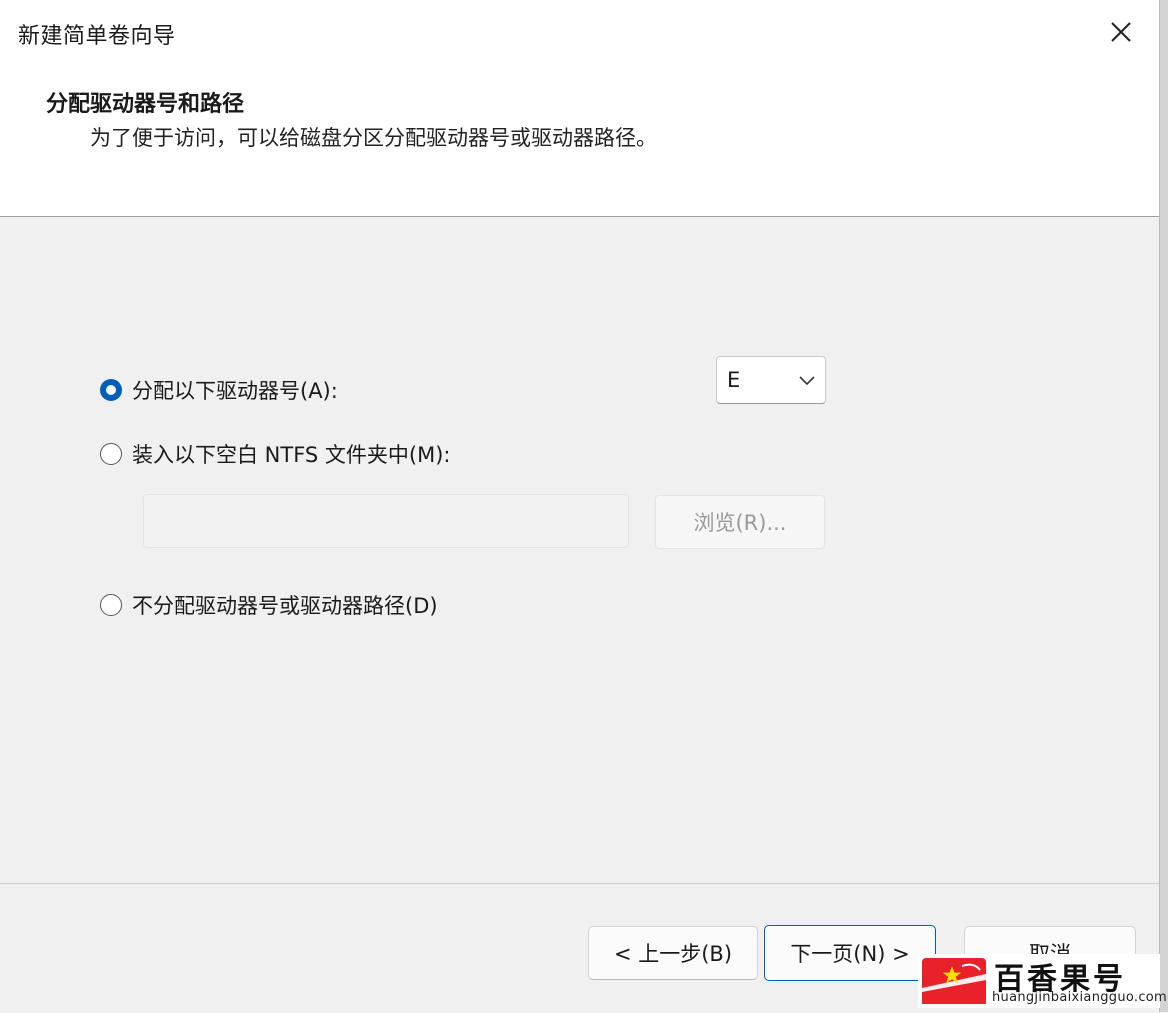  Describe the element at coordinates (771, 380) in the screenshot. I see `drive-letter-select: E` at that location.